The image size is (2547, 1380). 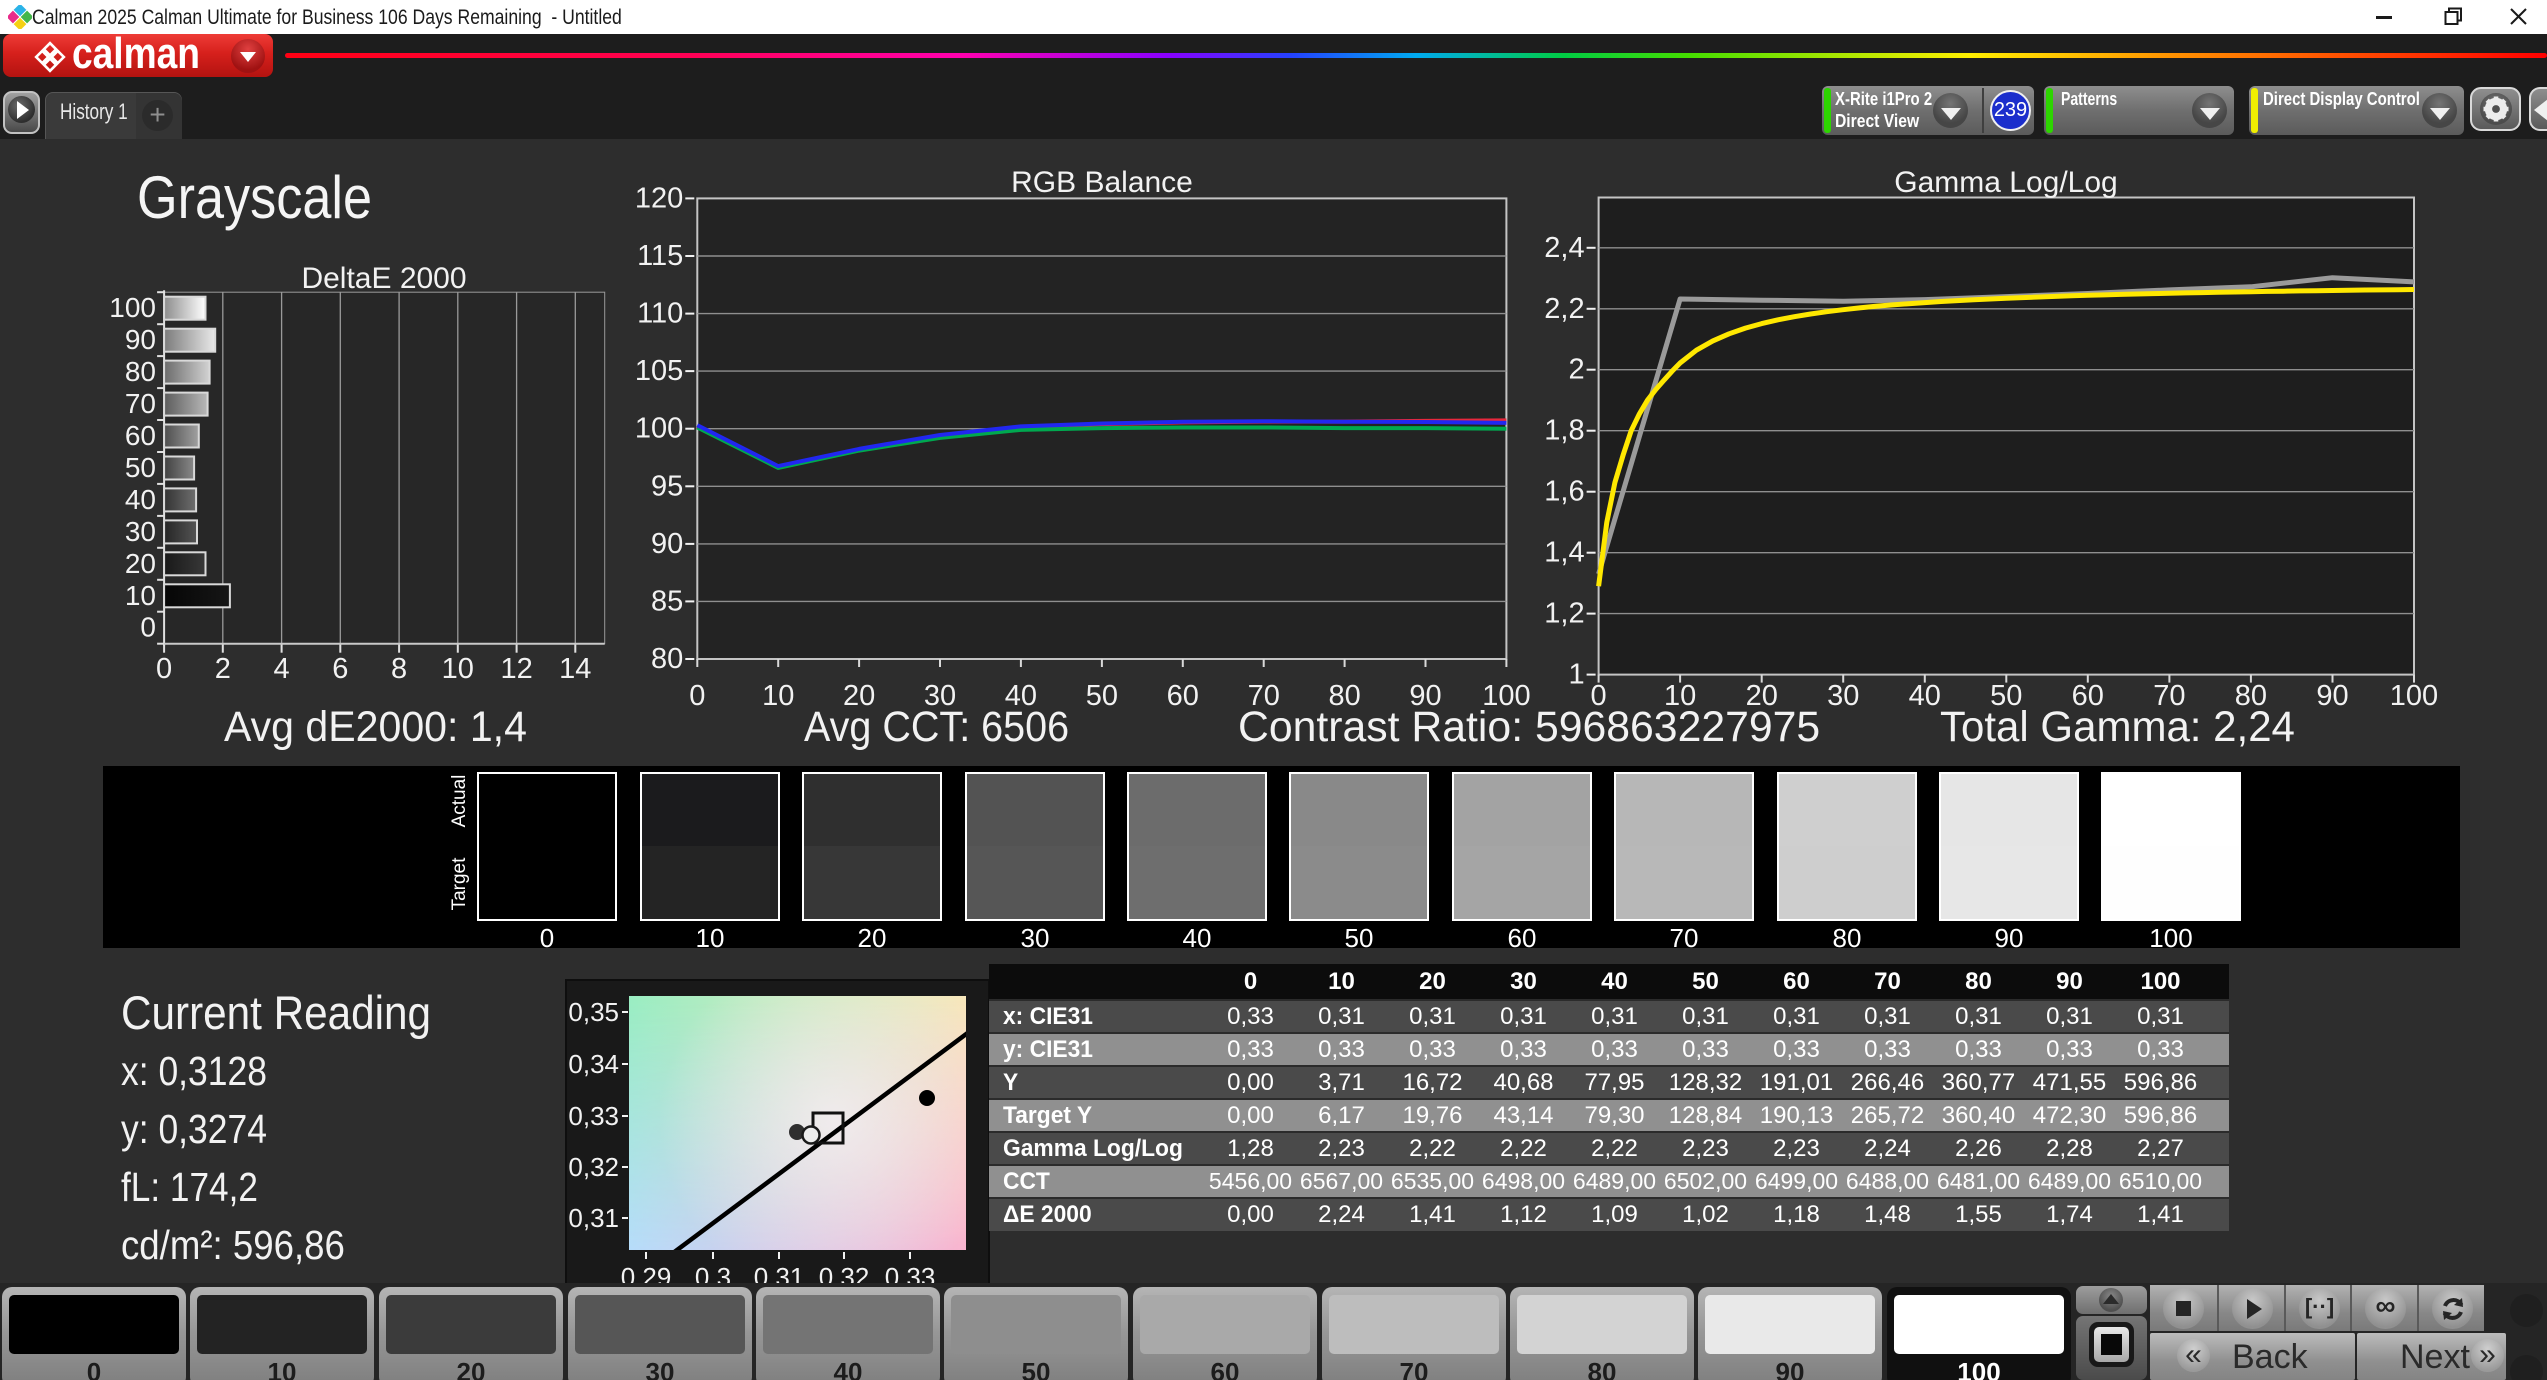 I want to click on svg-text: 120, so click(x=659, y=198).